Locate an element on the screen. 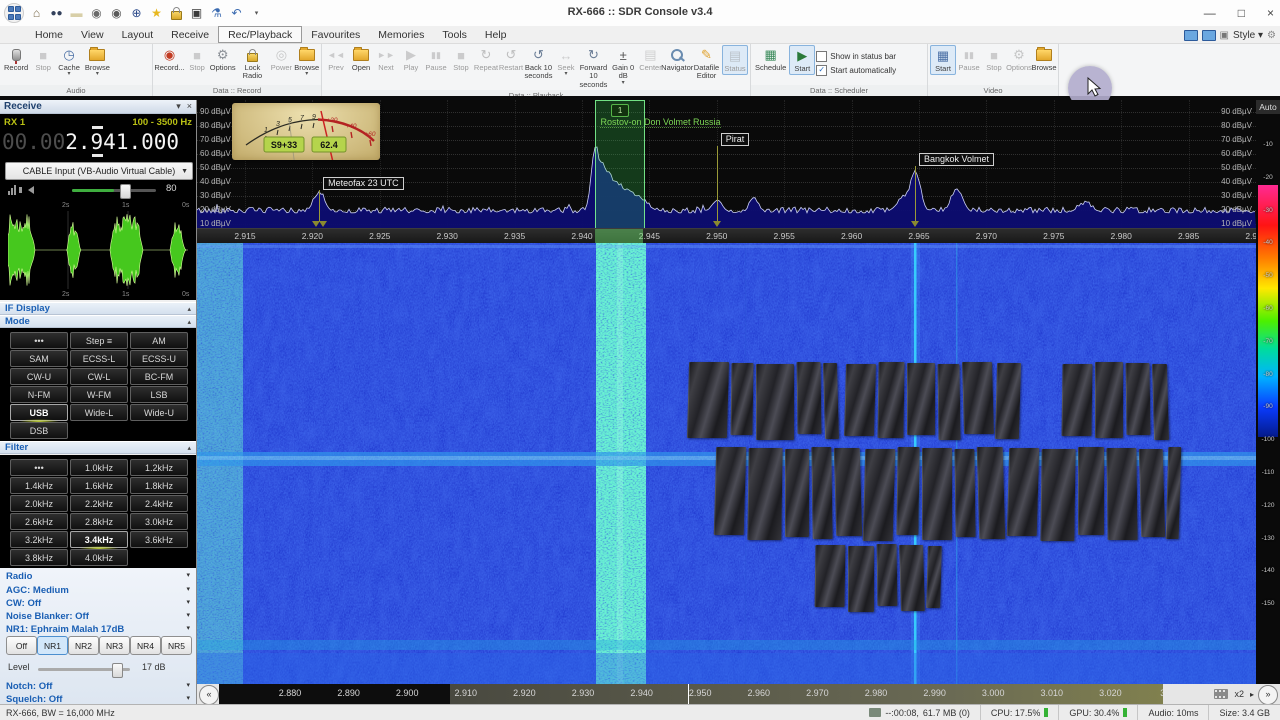 Image resolution: width=1280 pixels, height=720 pixels. panel-close-icon: × is located at coordinates (189, 106).